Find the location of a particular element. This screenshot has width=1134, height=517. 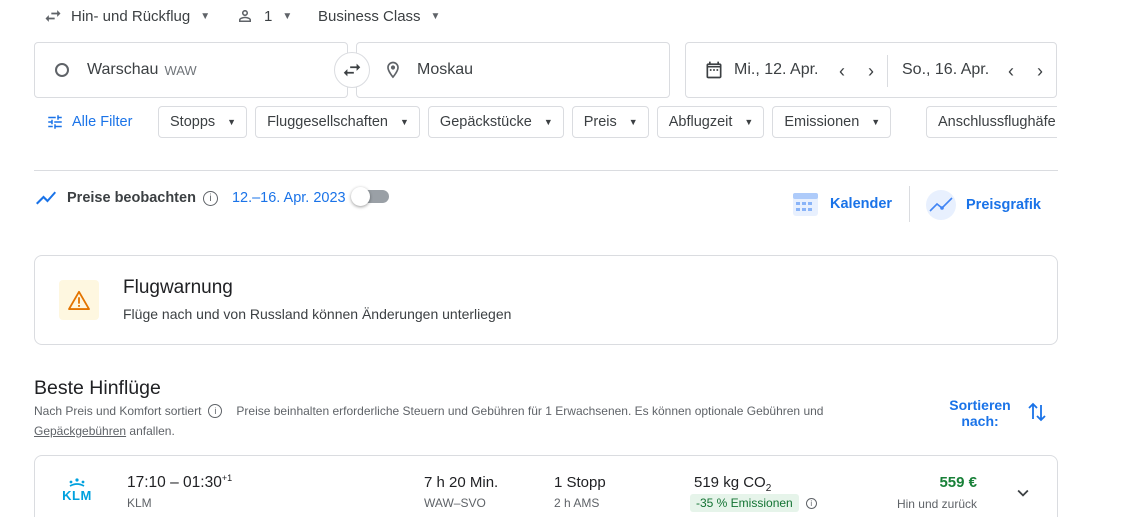

trending-icon is located at coordinates (46, 198).